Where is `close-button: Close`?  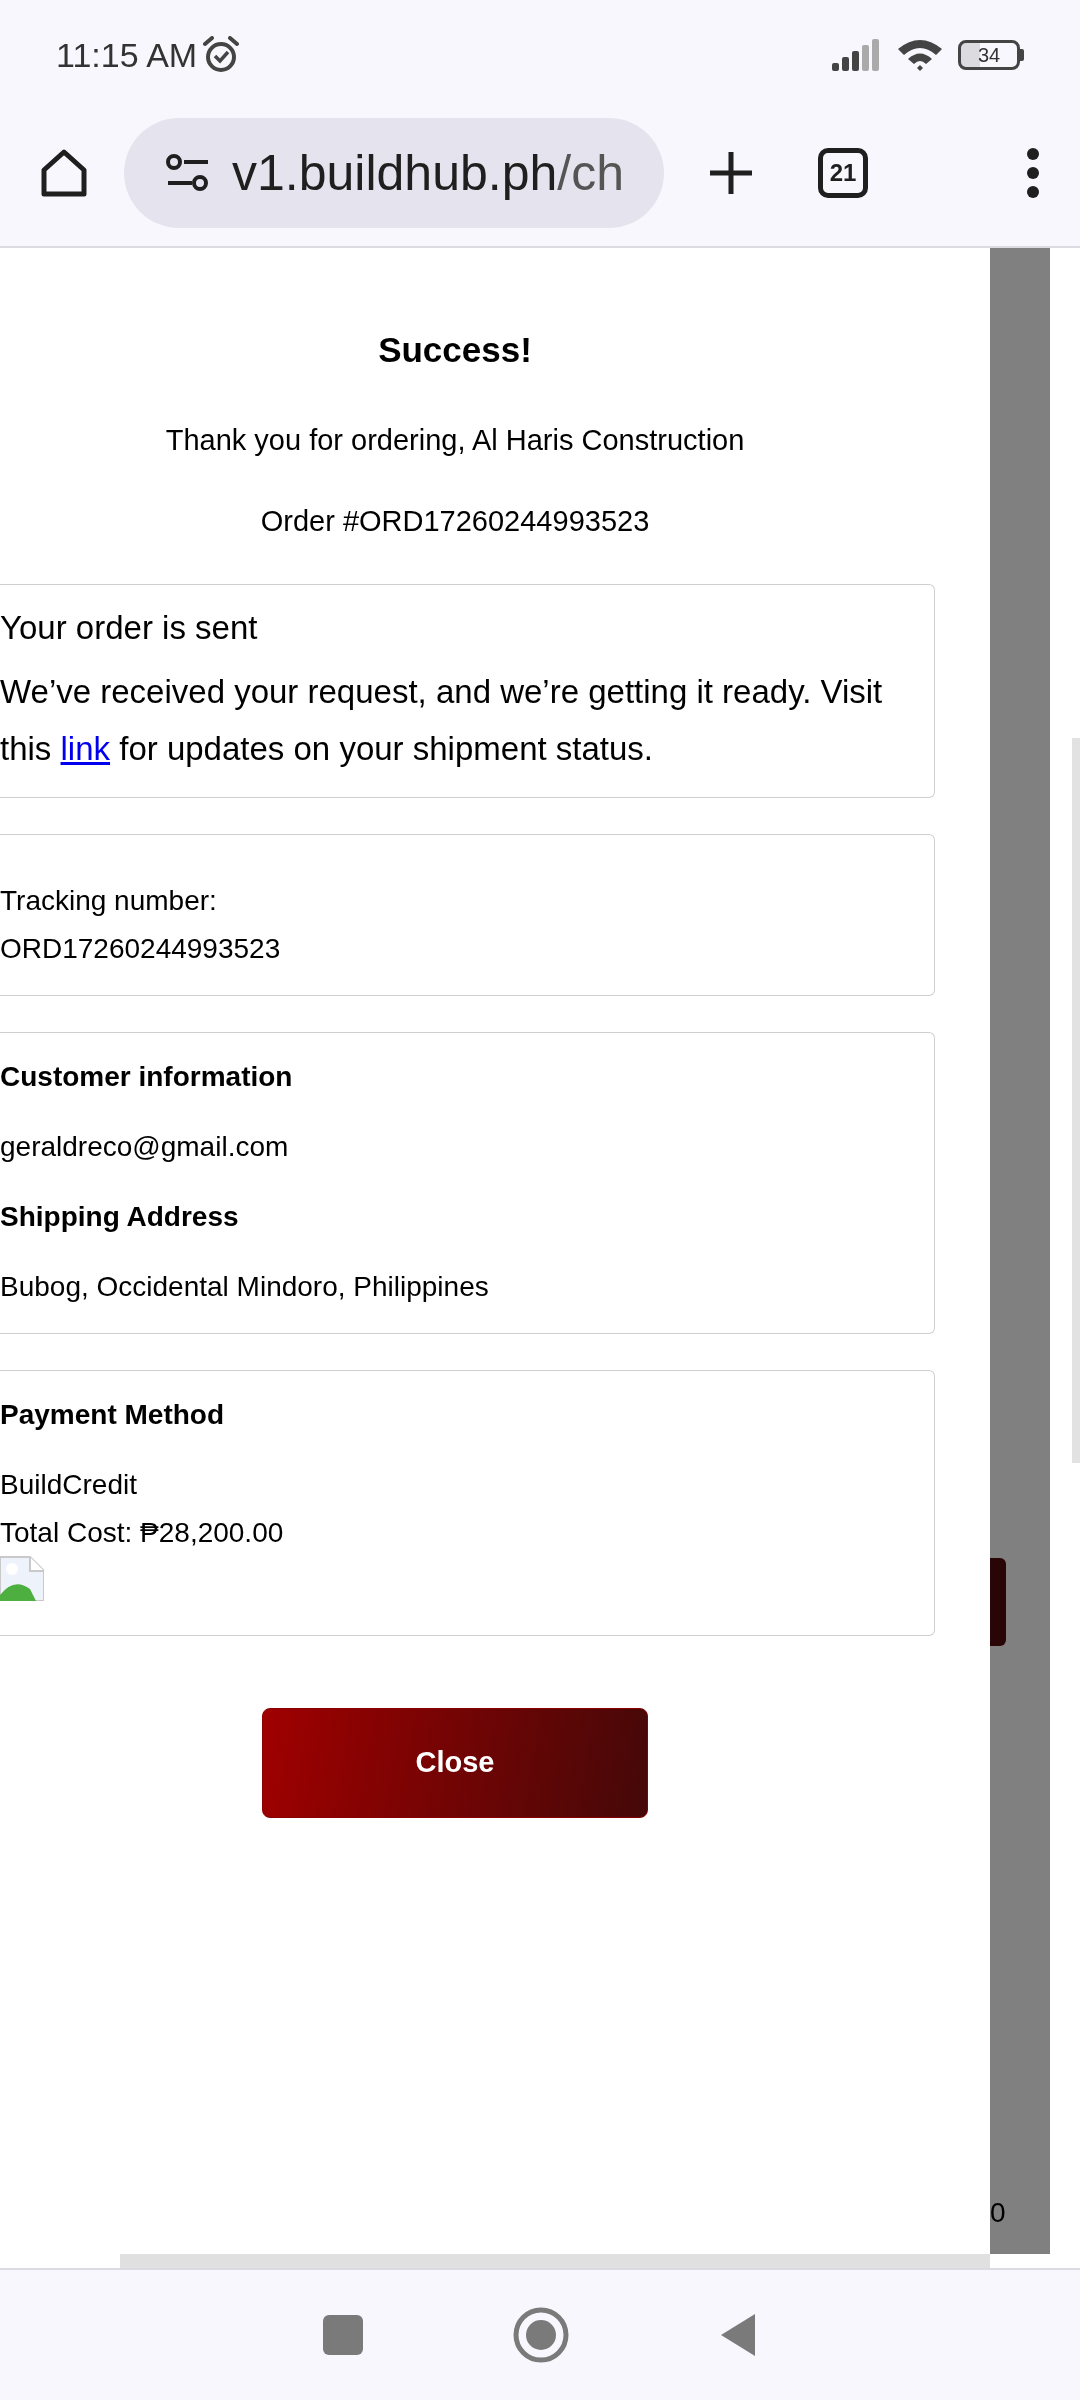 close-button: Close is located at coordinates (455, 1762).